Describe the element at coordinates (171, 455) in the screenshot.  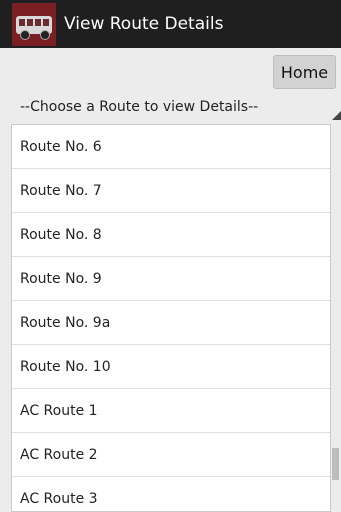
I see `route-item-ac-2: AC Route 2` at that location.